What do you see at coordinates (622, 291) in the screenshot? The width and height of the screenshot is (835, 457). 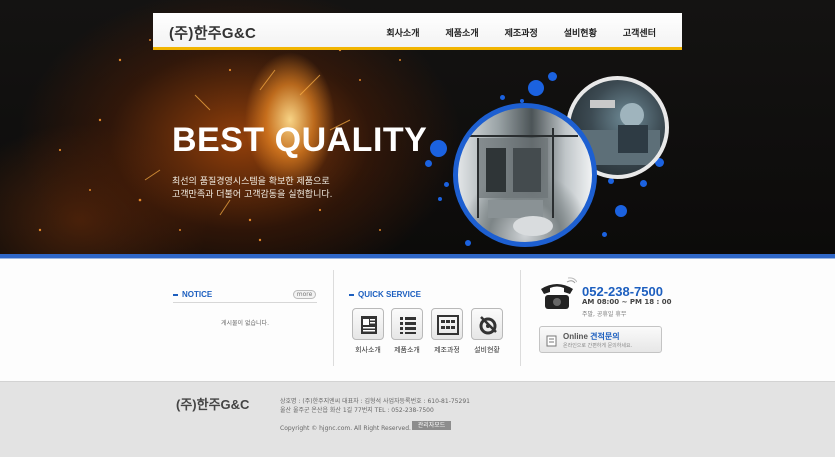 I see `contact-phone-number: 052-238-7500` at bounding box center [622, 291].